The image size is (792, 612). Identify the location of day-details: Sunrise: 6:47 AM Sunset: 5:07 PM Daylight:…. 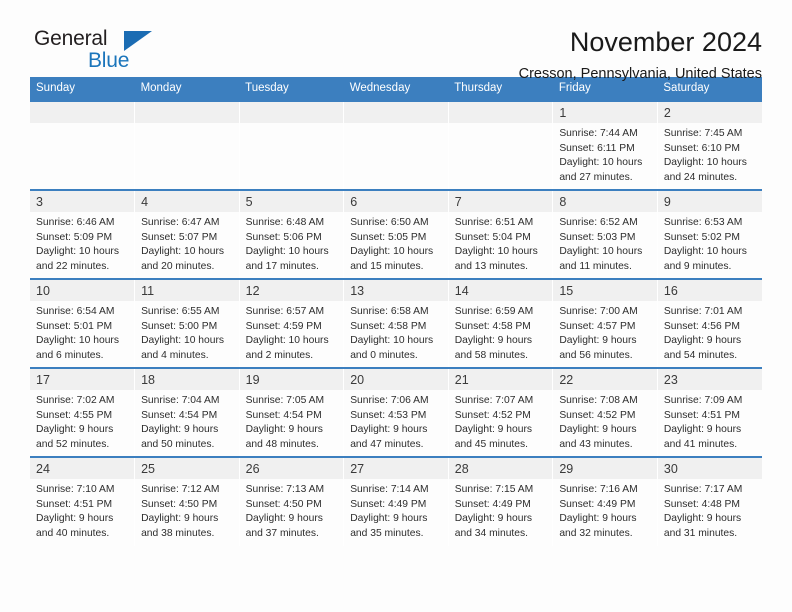
(187, 243).